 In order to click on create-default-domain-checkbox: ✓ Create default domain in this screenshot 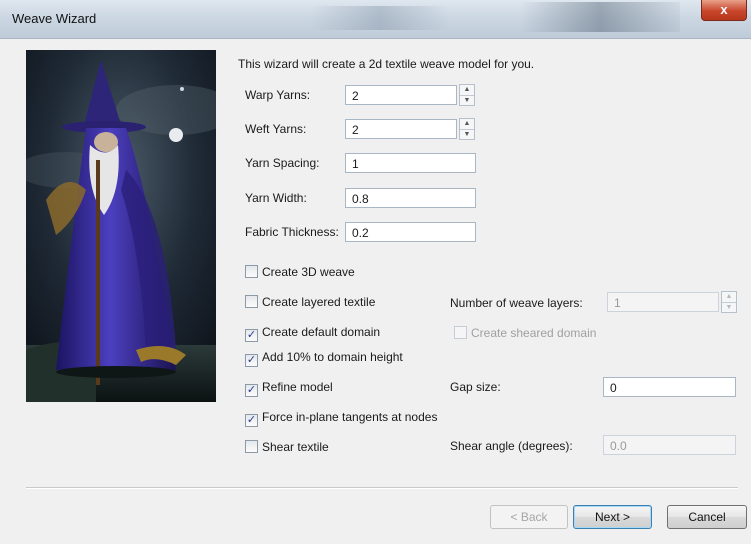, I will do `click(313, 333)`.